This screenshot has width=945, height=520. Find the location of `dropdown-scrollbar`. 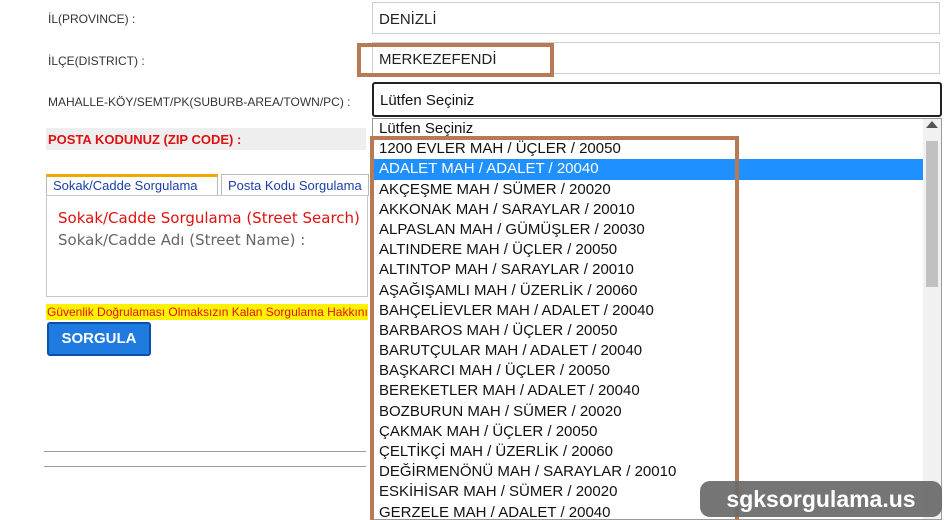

dropdown-scrollbar is located at coordinates (932, 319).